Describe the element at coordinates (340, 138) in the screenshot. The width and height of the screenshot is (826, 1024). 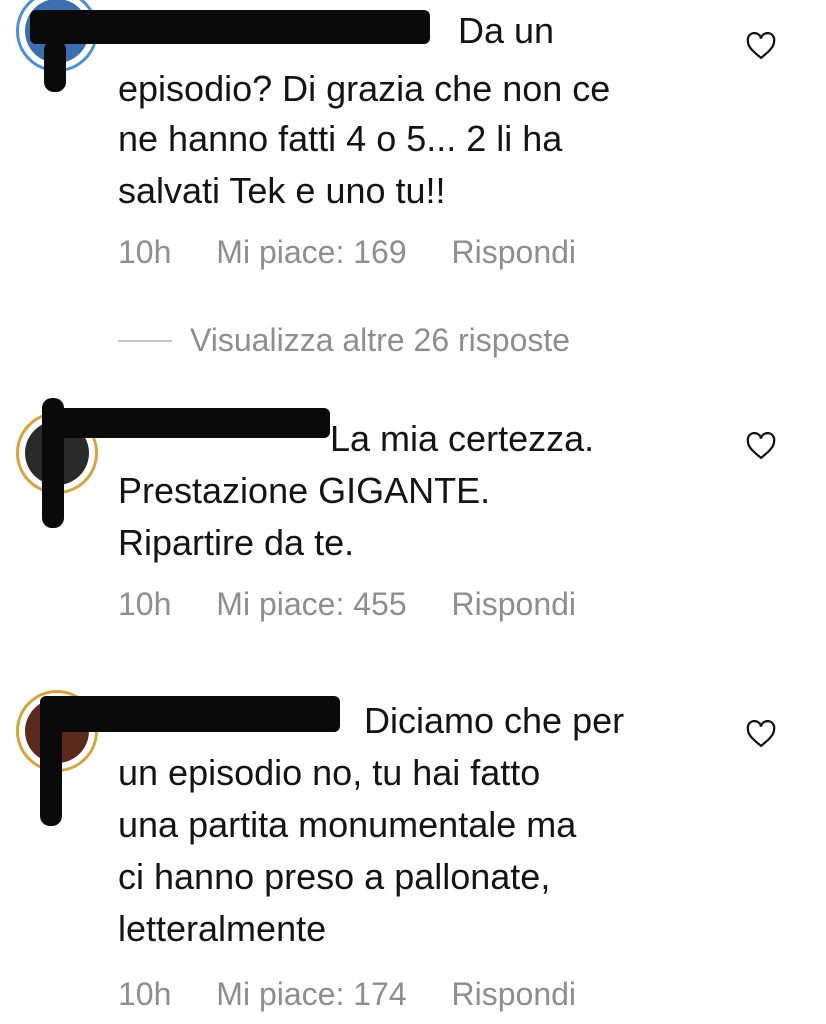
I see `comment-text-line: ne hanno fatti 4 o 5... 2 li ha` at that location.